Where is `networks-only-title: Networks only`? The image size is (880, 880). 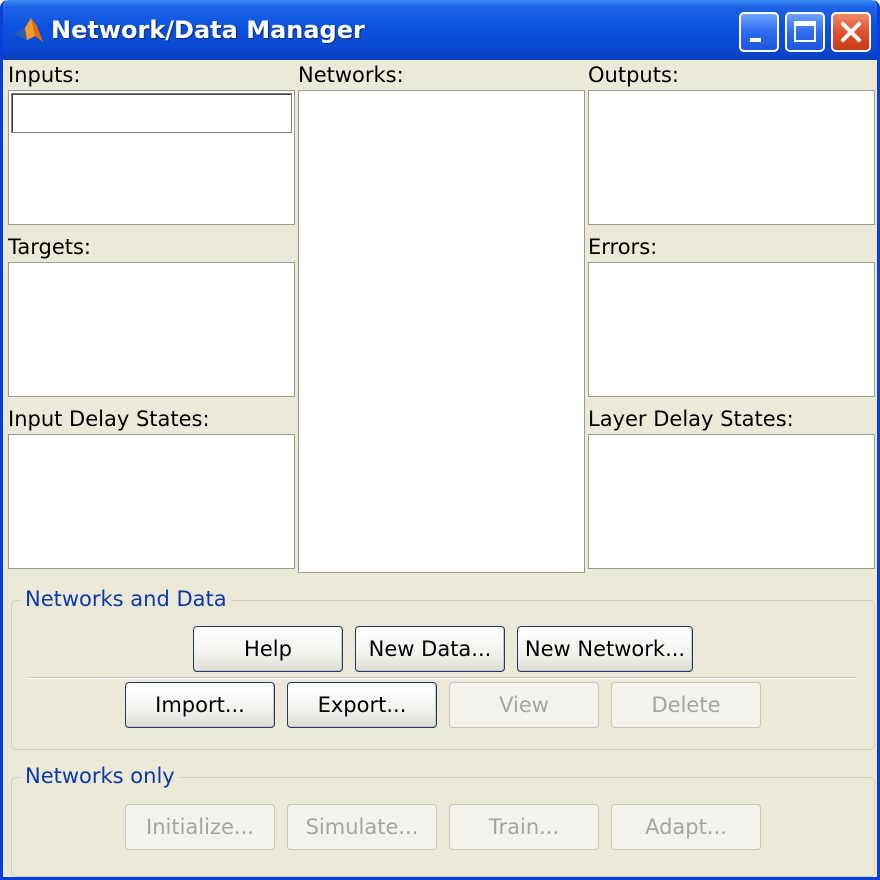
networks-only-title: Networks only is located at coordinates (100, 776).